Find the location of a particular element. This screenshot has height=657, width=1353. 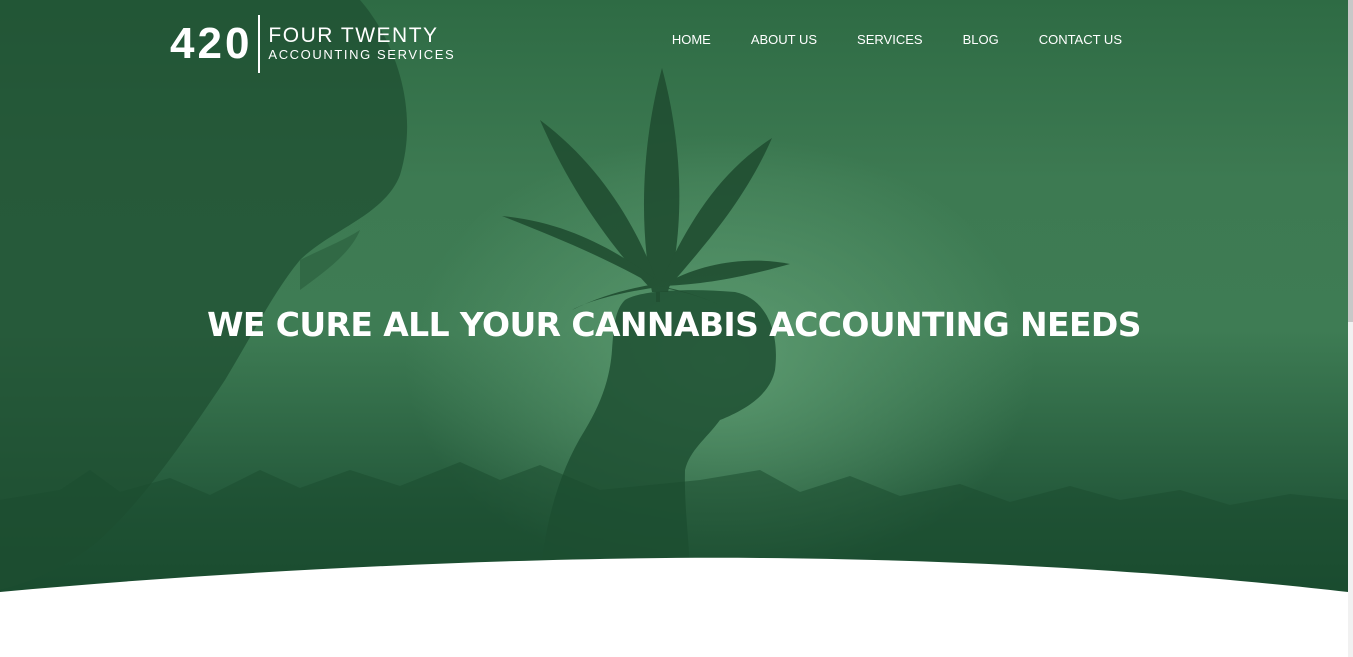

nav-item-contact-us: CONTACT US is located at coordinates (1070, 40).